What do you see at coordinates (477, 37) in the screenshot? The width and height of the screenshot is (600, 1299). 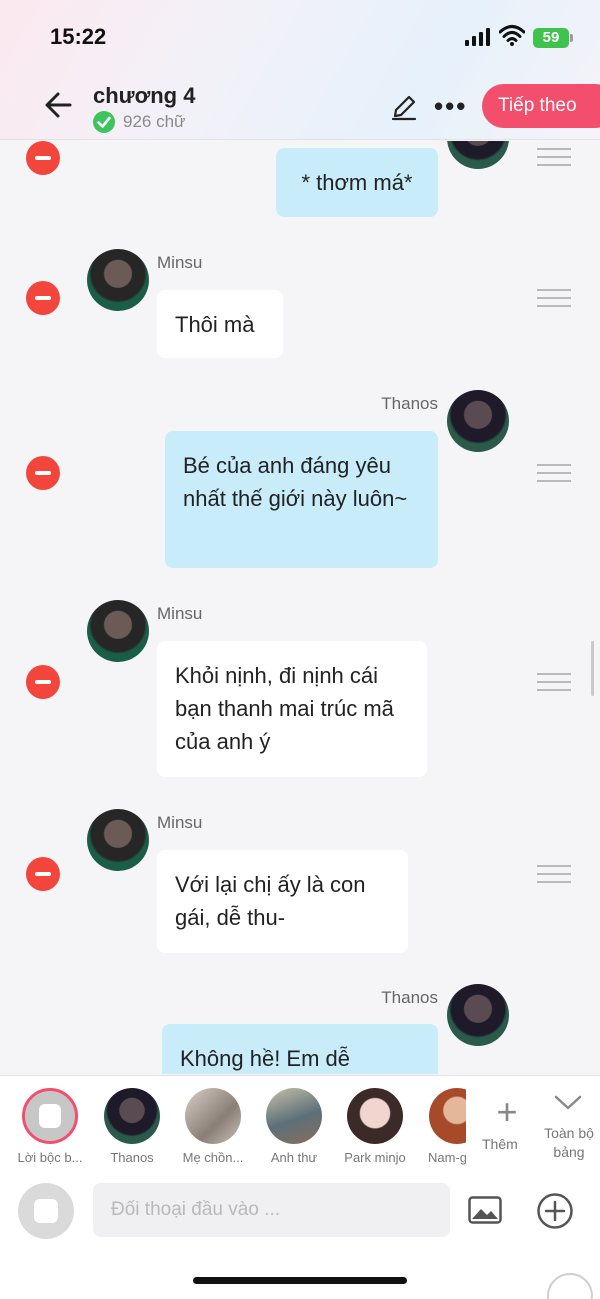 I see `signal-icon` at bounding box center [477, 37].